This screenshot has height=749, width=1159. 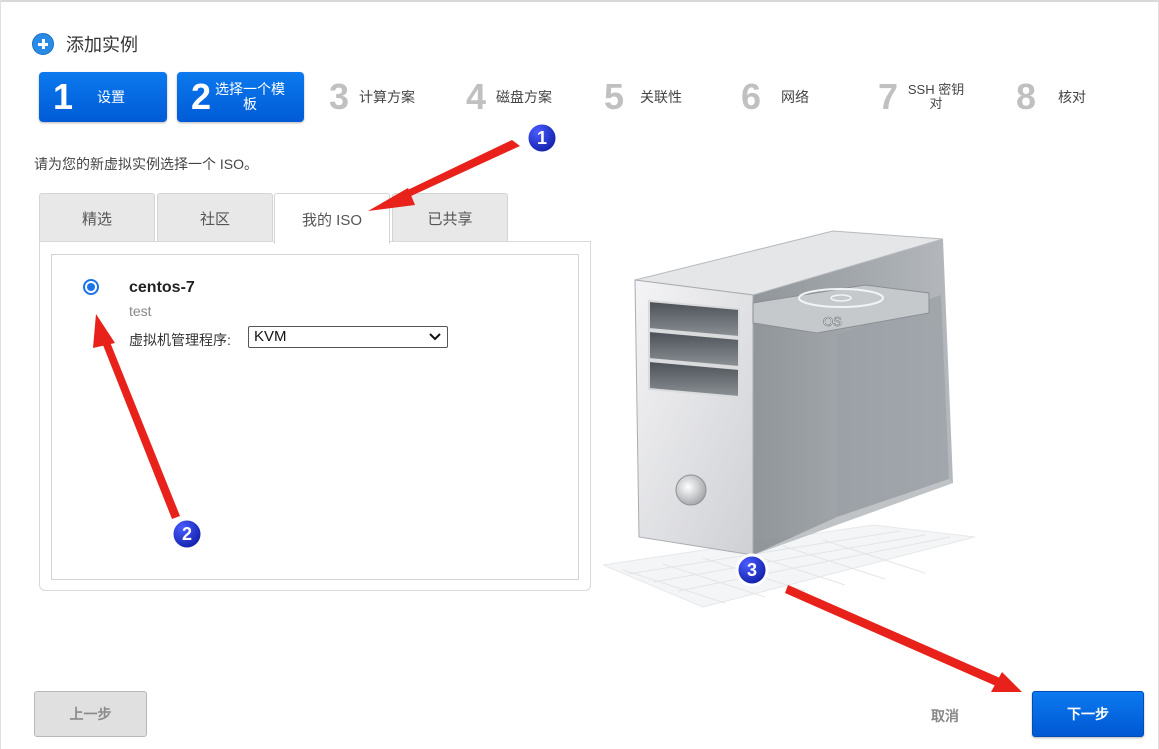 What do you see at coordinates (180, 340) in the screenshot?
I see `hypervisor-label: 虚拟机管理程序:` at bounding box center [180, 340].